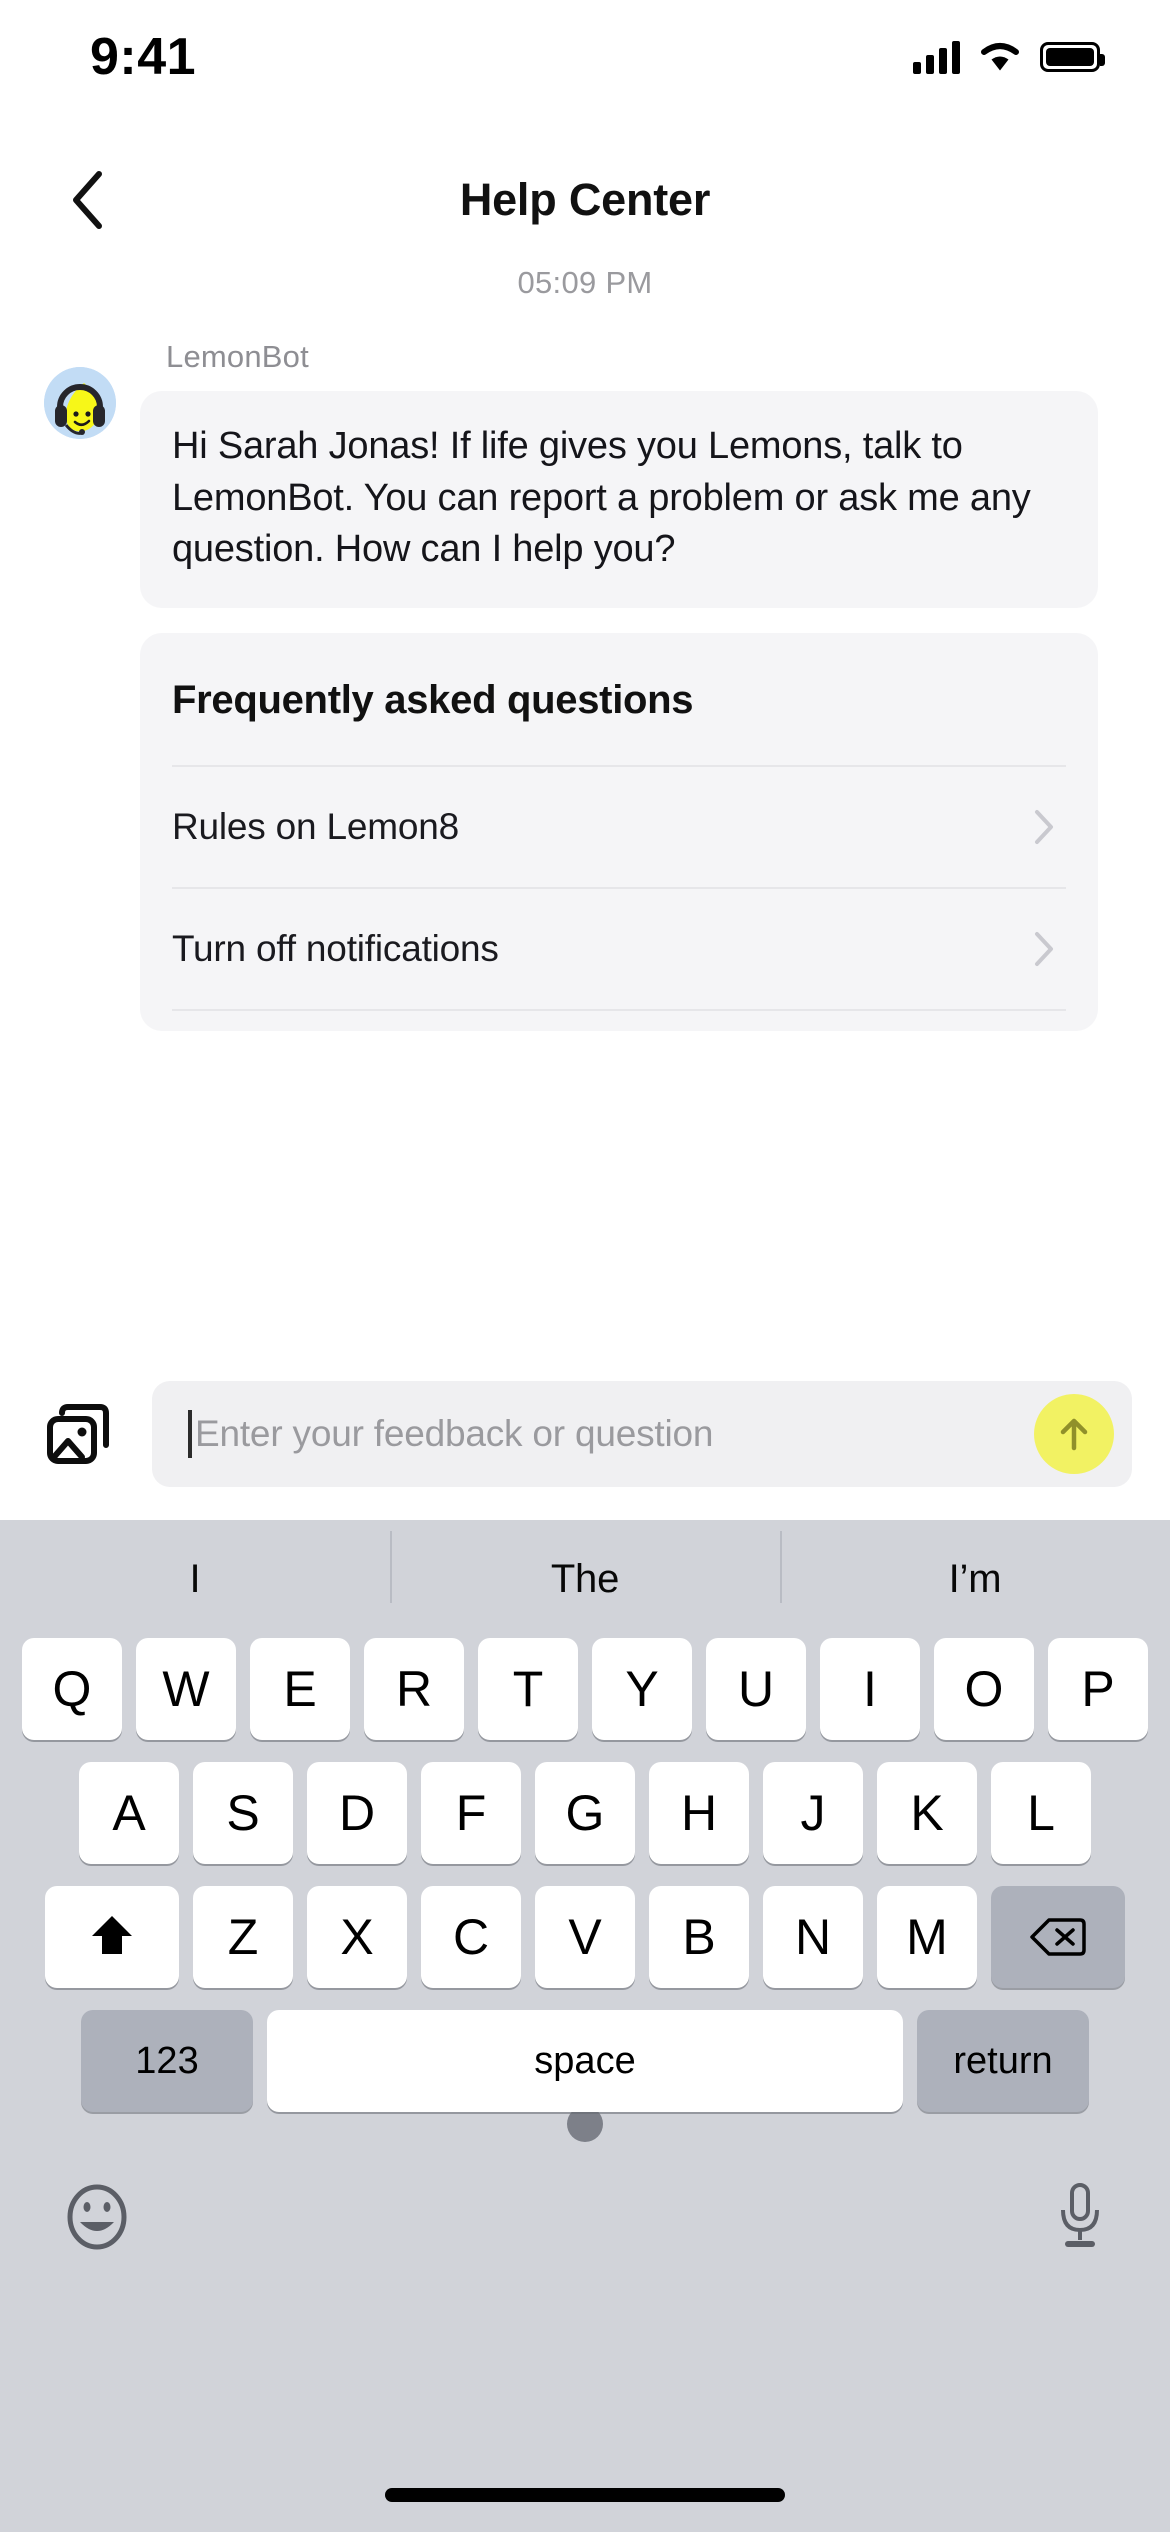 The width and height of the screenshot is (1170, 2532). I want to click on photo-library-button, so click(79, 1434).